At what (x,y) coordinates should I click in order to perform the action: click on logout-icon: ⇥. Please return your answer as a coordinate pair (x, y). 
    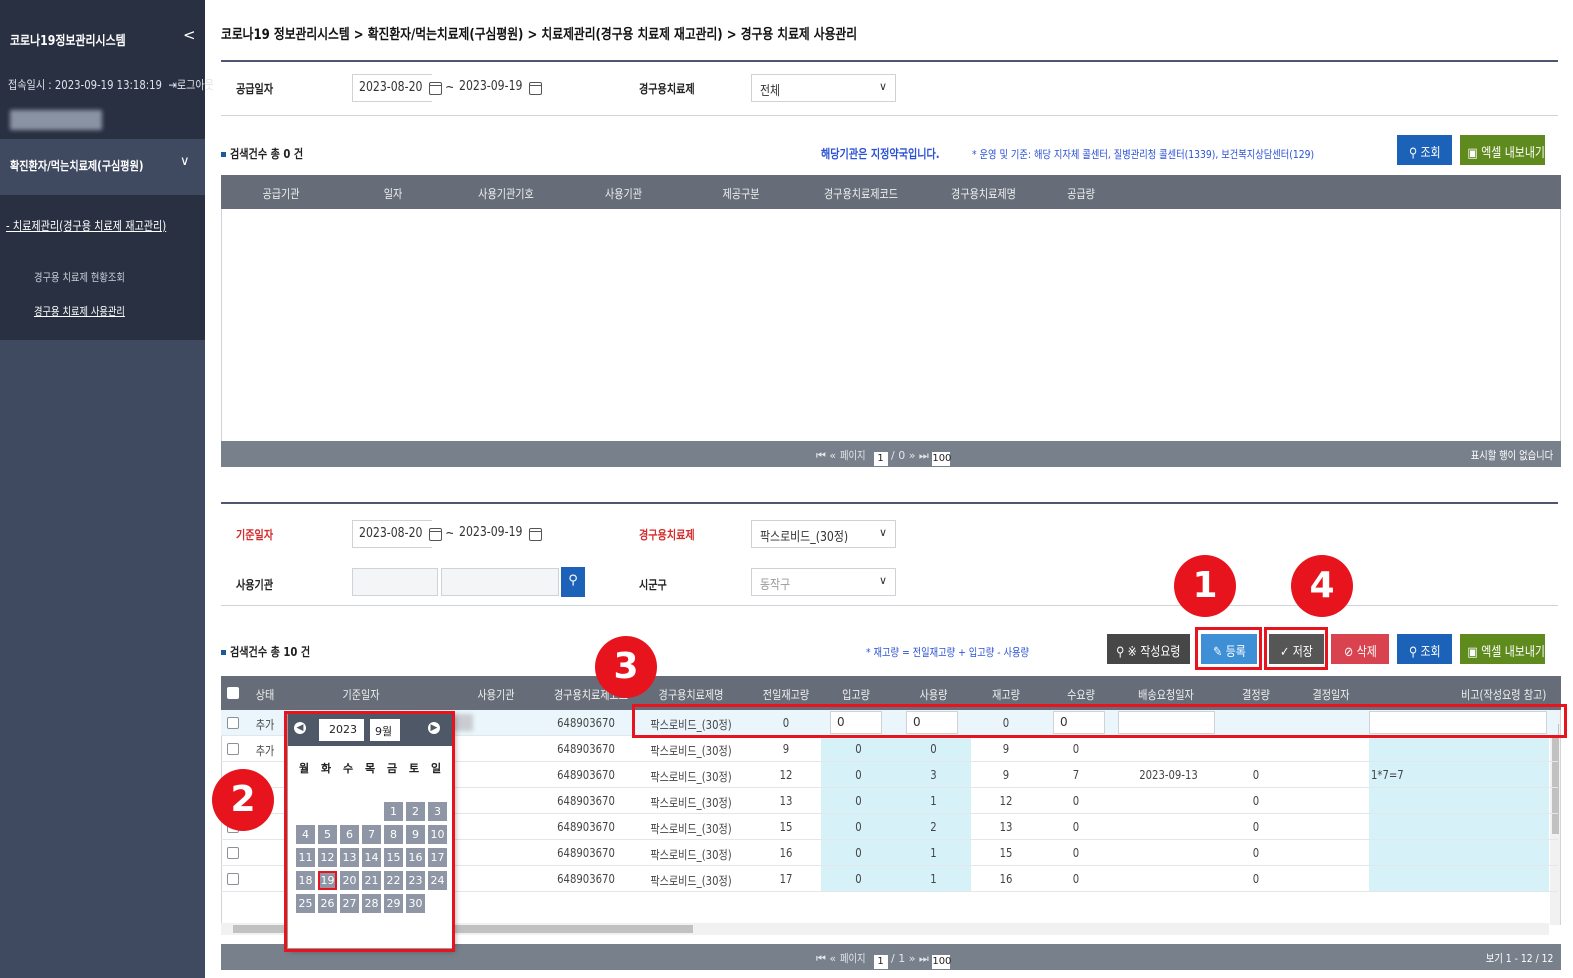
    Looking at the image, I should click on (172, 85).